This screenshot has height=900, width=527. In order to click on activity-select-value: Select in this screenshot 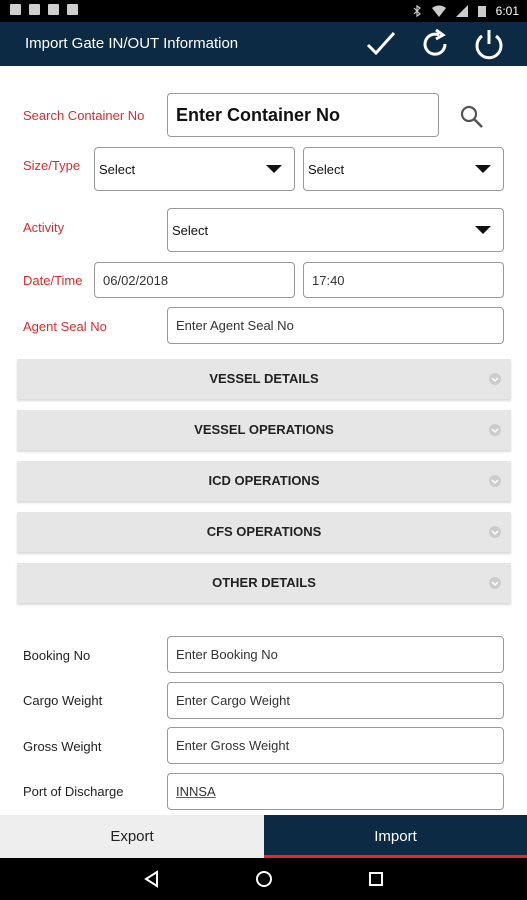, I will do `click(190, 230)`.